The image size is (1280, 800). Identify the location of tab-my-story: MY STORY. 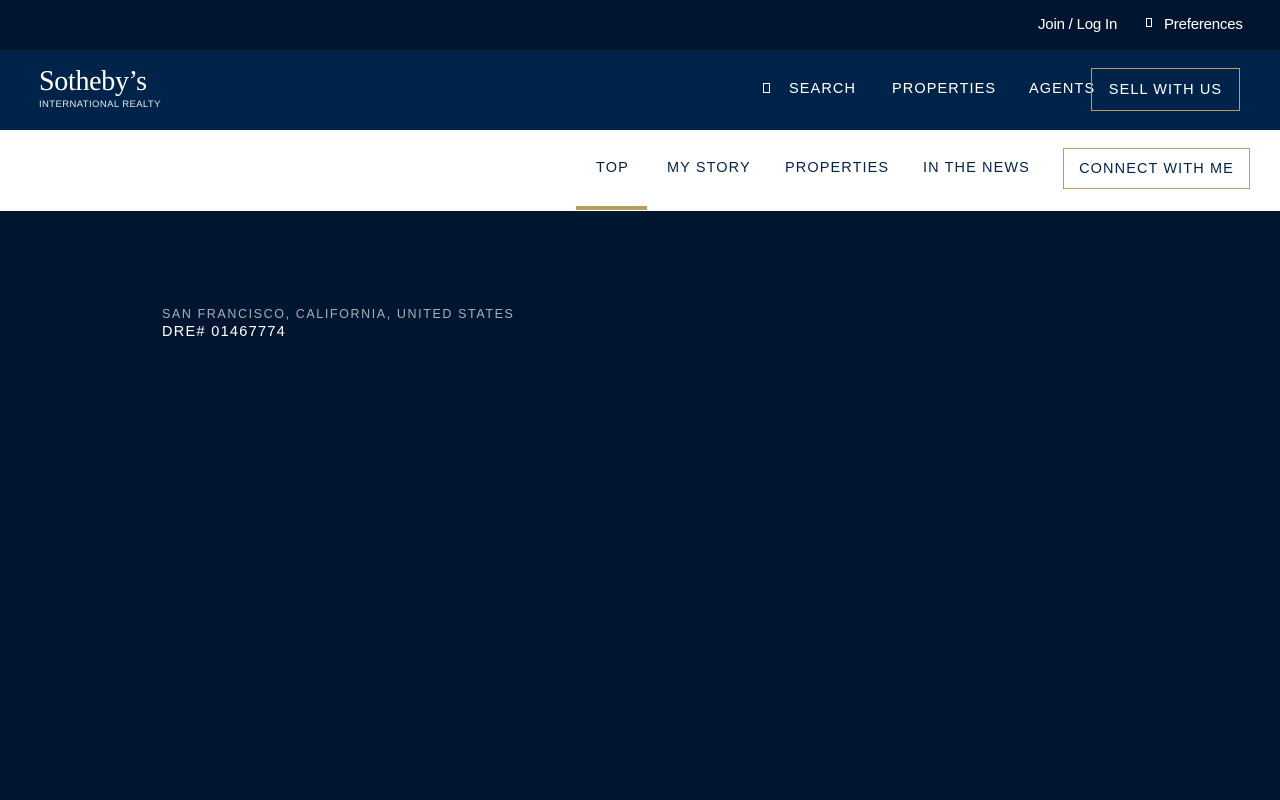
(709, 168).